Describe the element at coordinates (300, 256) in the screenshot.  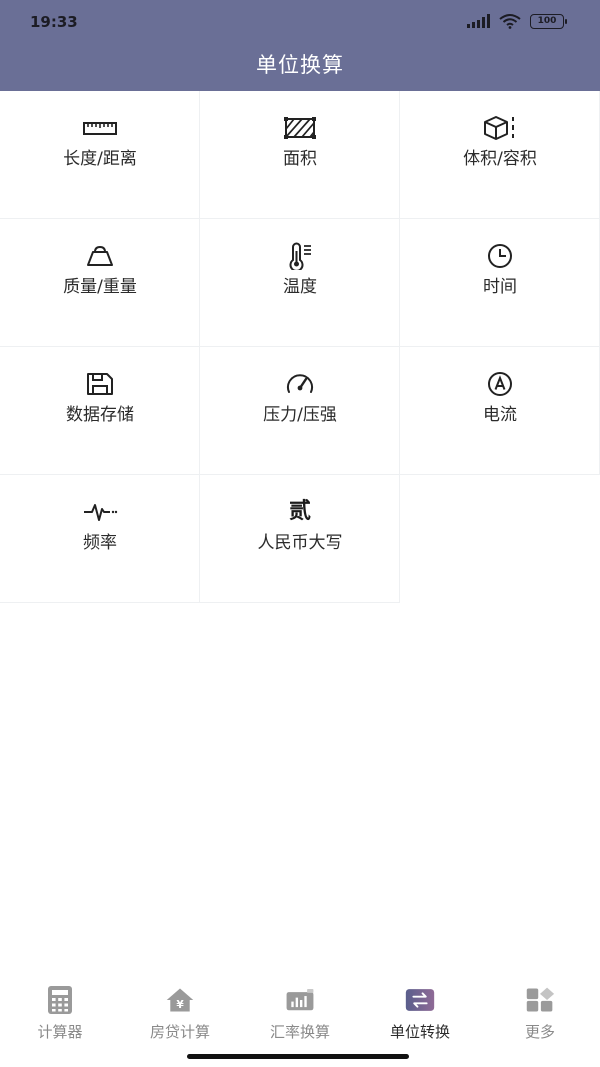
I see `thermometer-icon` at that location.